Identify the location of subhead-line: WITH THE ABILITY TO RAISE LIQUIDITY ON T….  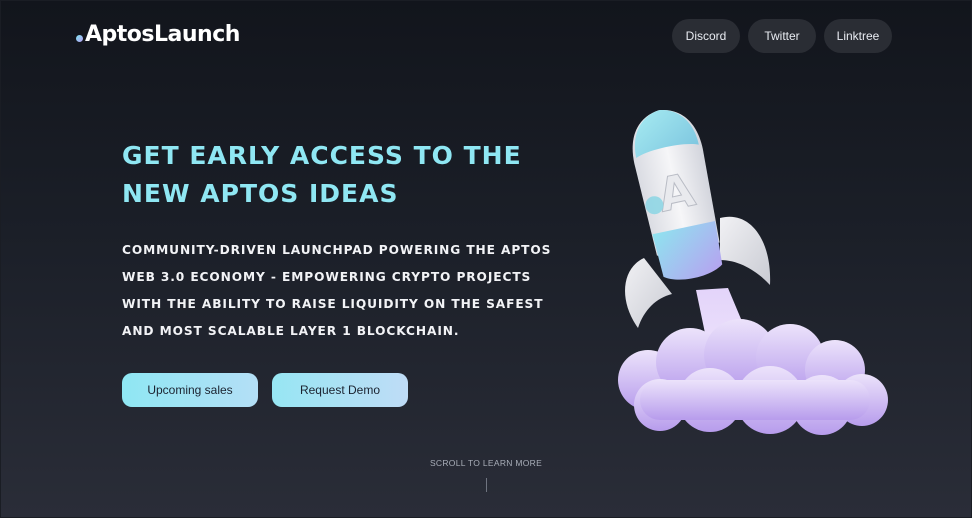
(333, 304).